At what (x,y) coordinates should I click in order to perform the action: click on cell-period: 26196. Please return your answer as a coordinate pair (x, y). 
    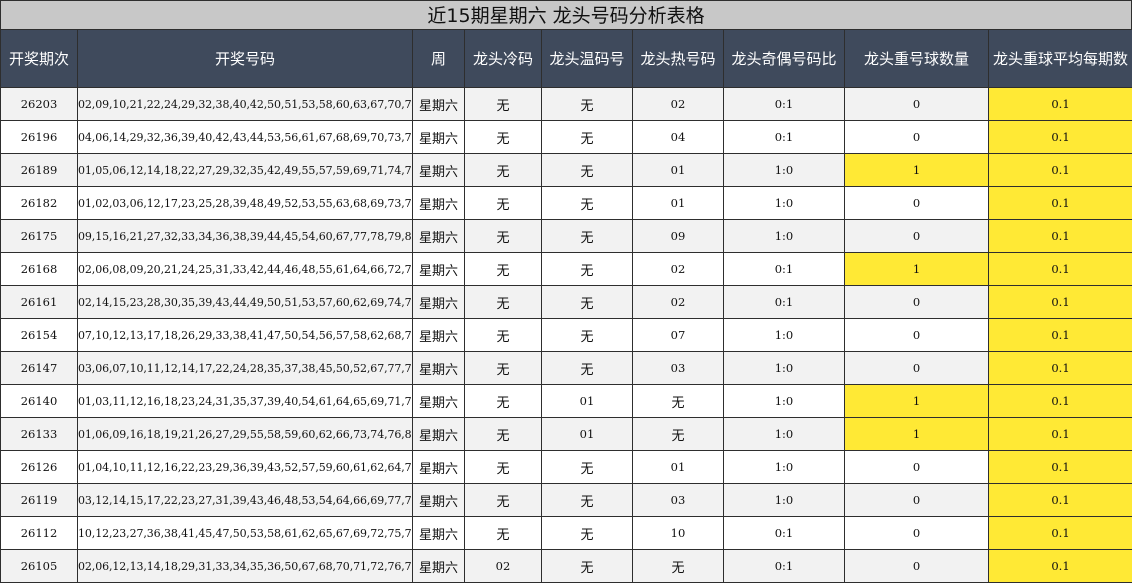
    Looking at the image, I should click on (39, 137).